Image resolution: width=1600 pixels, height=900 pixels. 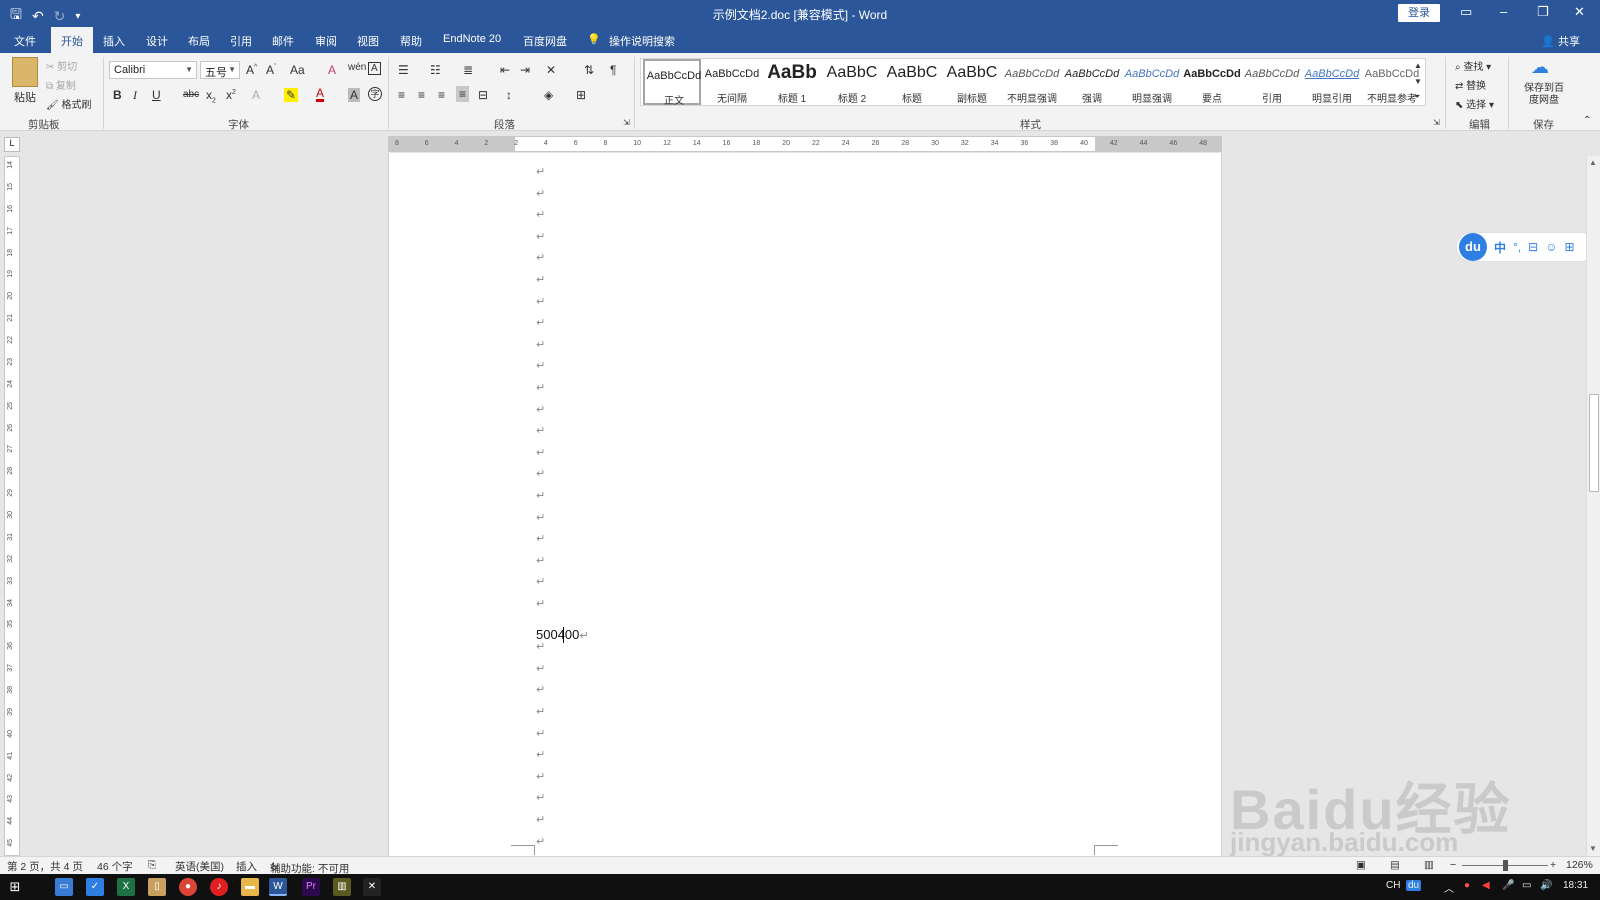 I want to click on tab-layout: 布局, so click(x=199, y=41).